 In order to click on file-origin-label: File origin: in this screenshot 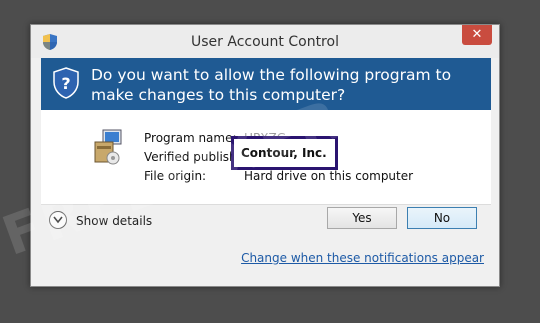, I will do `click(175, 176)`.